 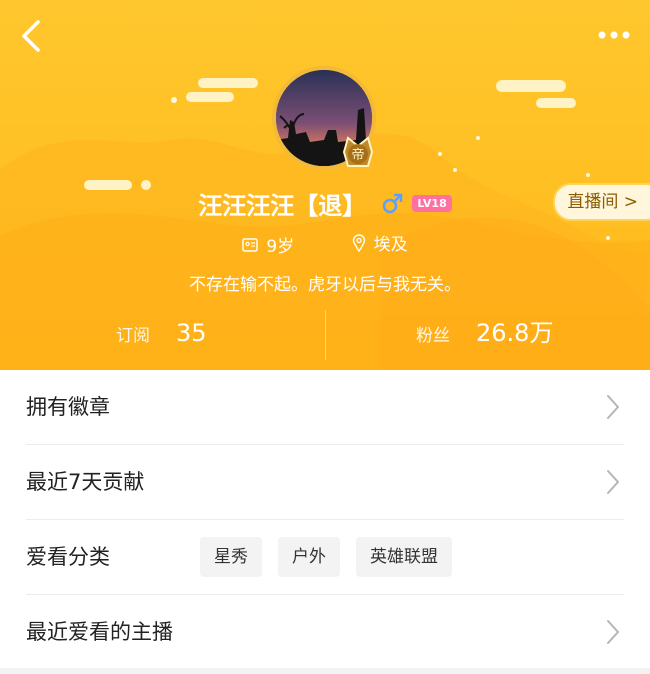 What do you see at coordinates (231, 557) in the screenshot?
I see `category-tag: 星秀` at bounding box center [231, 557].